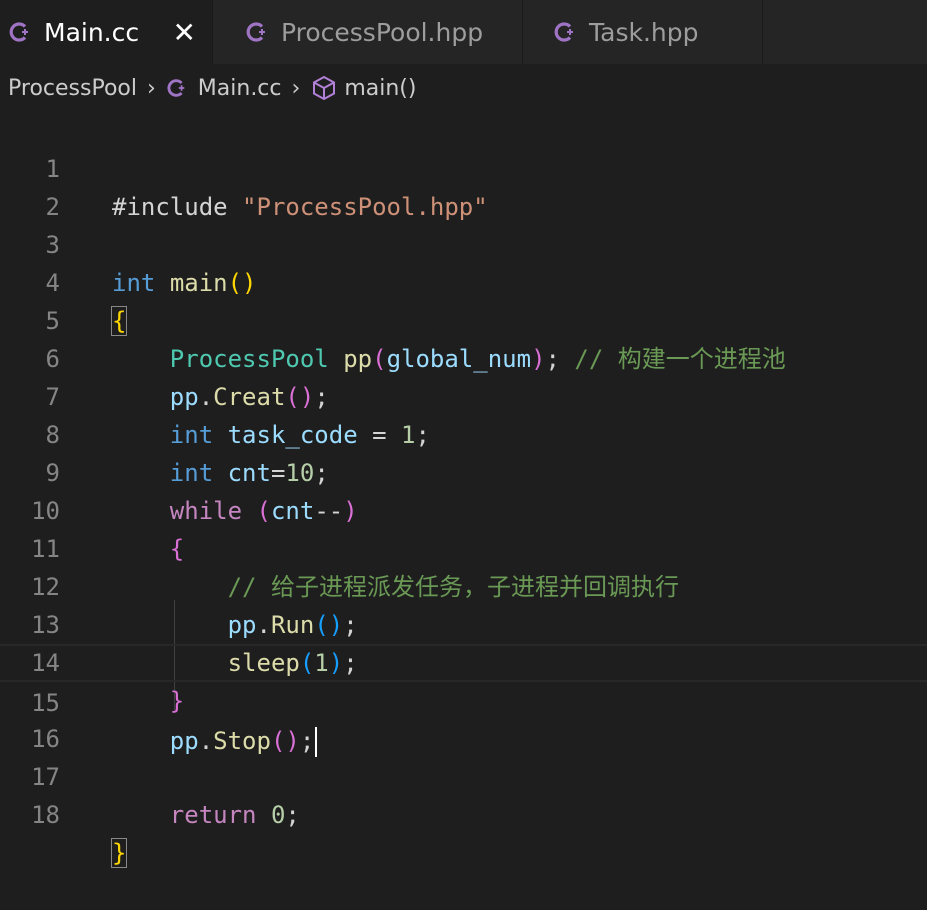 The height and width of the screenshot is (910, 927). Describe the element at coordinates (463, 185) in the screenshot. I see `code-line-2: 2` at that location.